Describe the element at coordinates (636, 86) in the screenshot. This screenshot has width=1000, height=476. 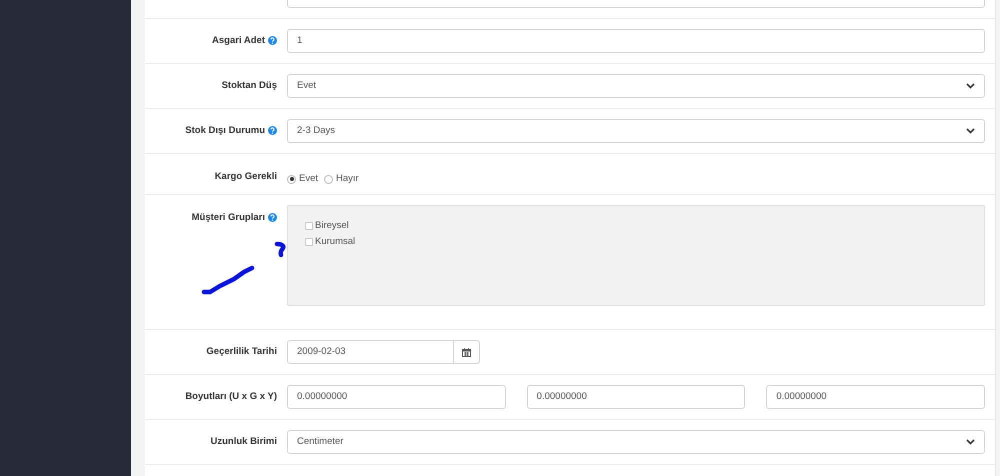
I see `select-field: Evet` at that location.